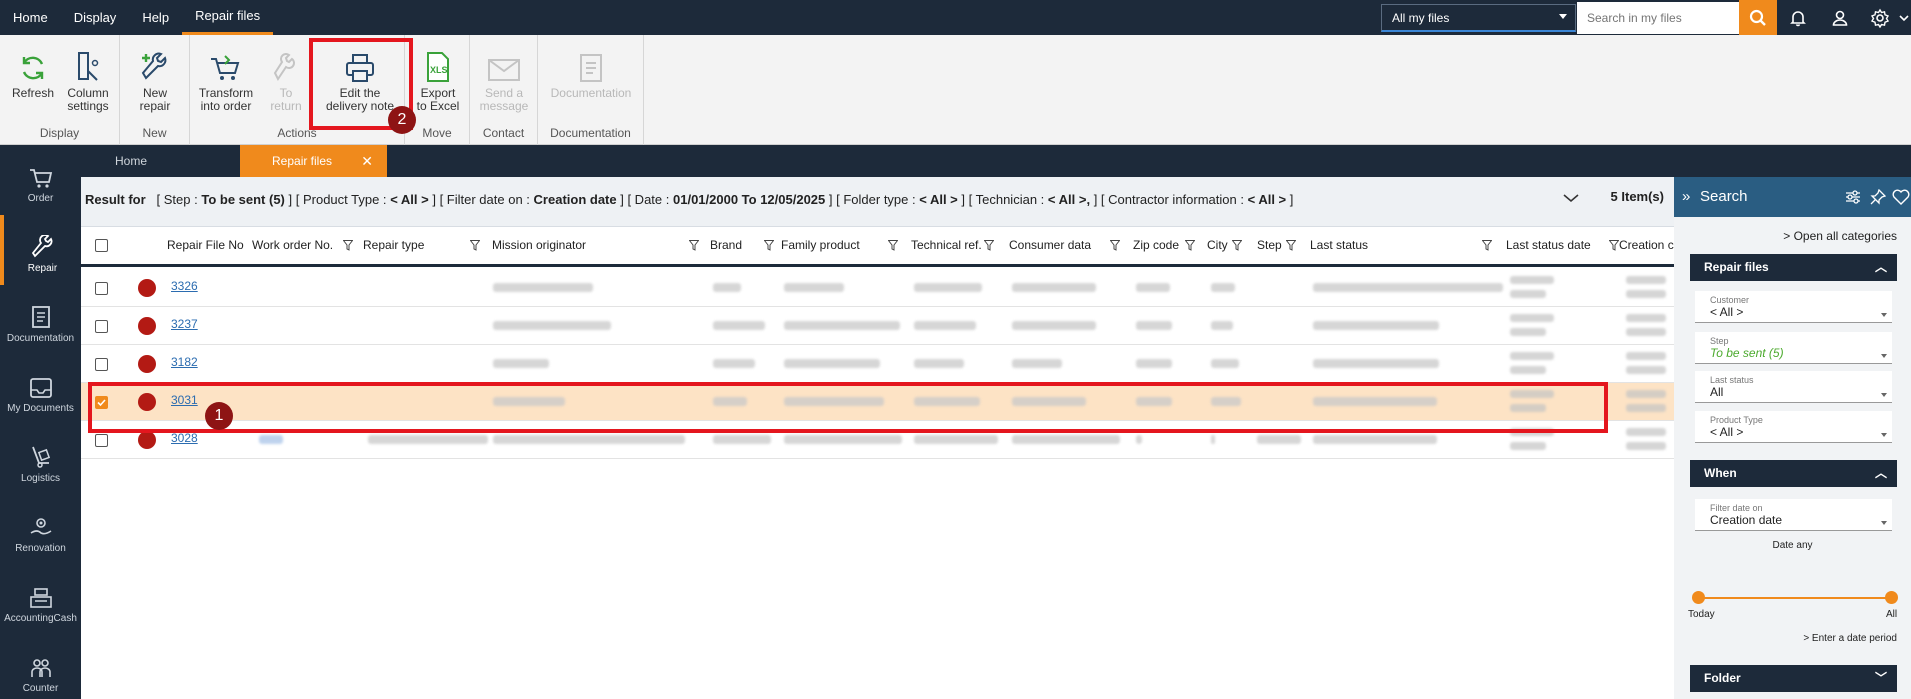  What do you see at coordinates (313, 161) in the screenshot?
I see `tab-repair-files: Repair files ✕` at bounding box center [313, 161].